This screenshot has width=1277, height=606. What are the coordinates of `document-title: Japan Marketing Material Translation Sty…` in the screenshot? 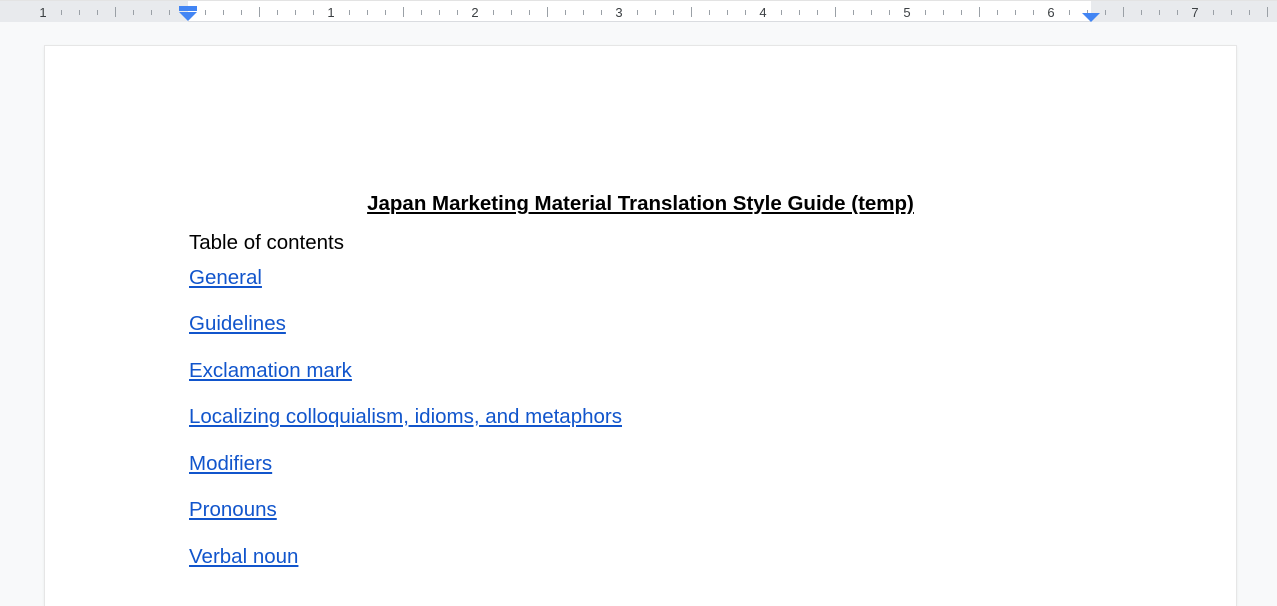 It's located at (640, 203).